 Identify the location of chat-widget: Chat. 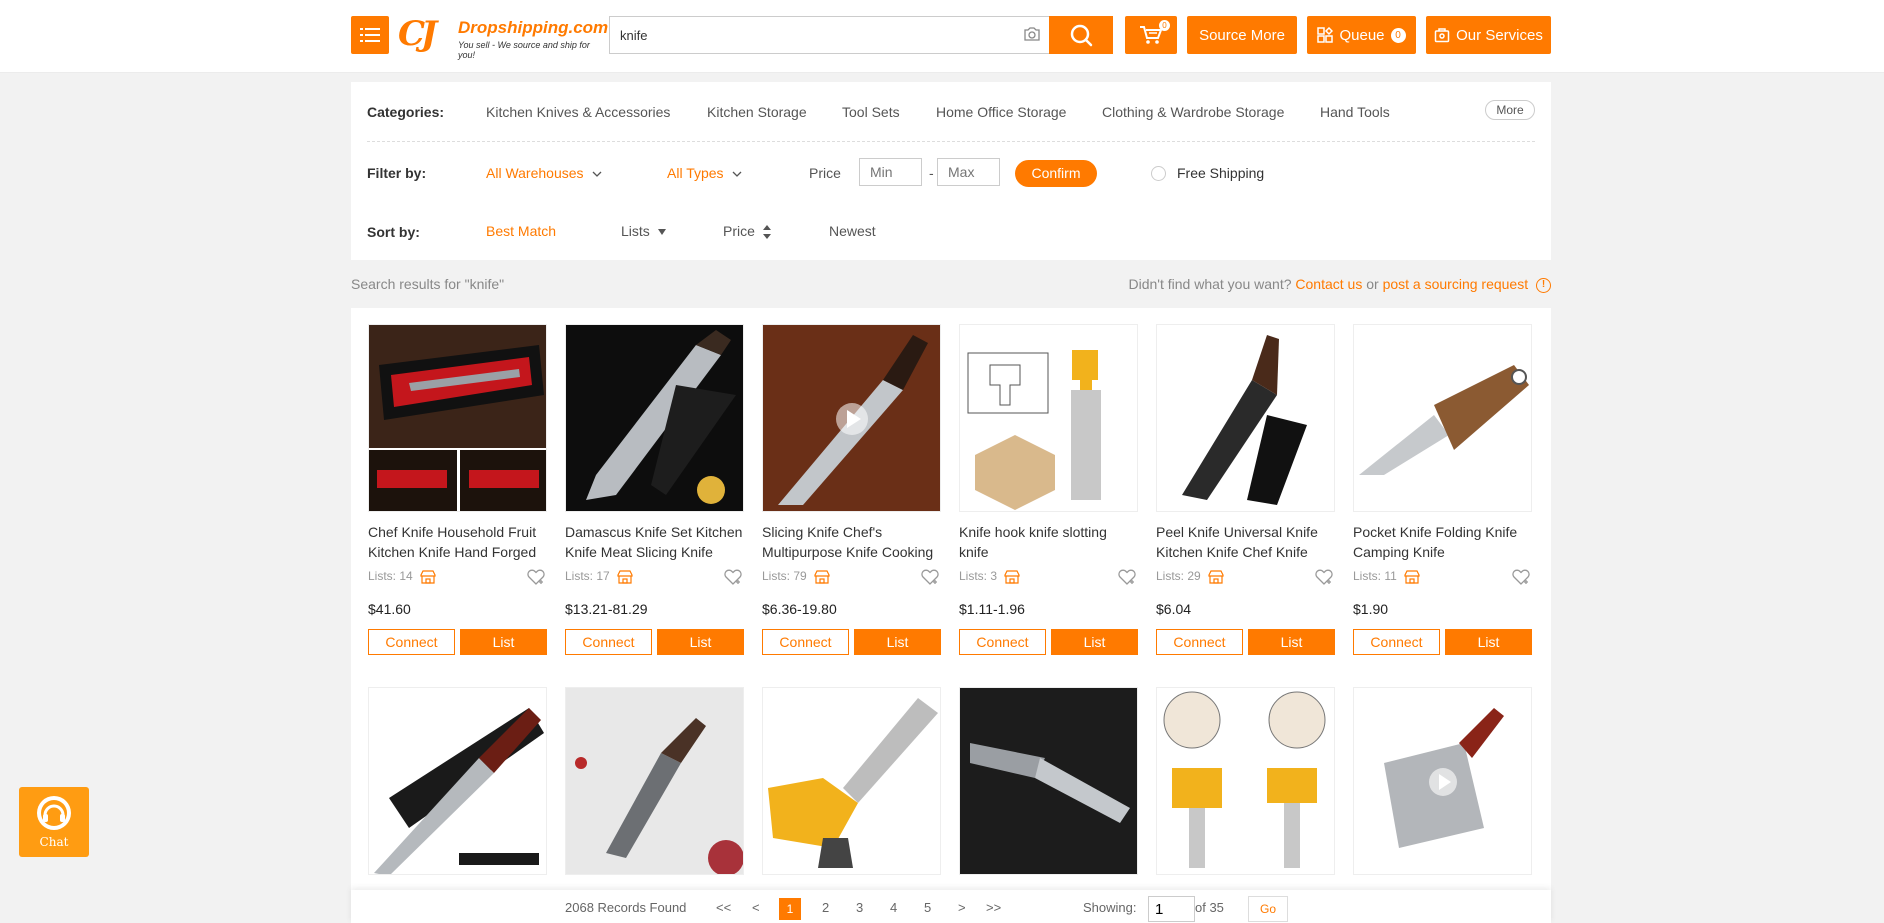
(54, 822).